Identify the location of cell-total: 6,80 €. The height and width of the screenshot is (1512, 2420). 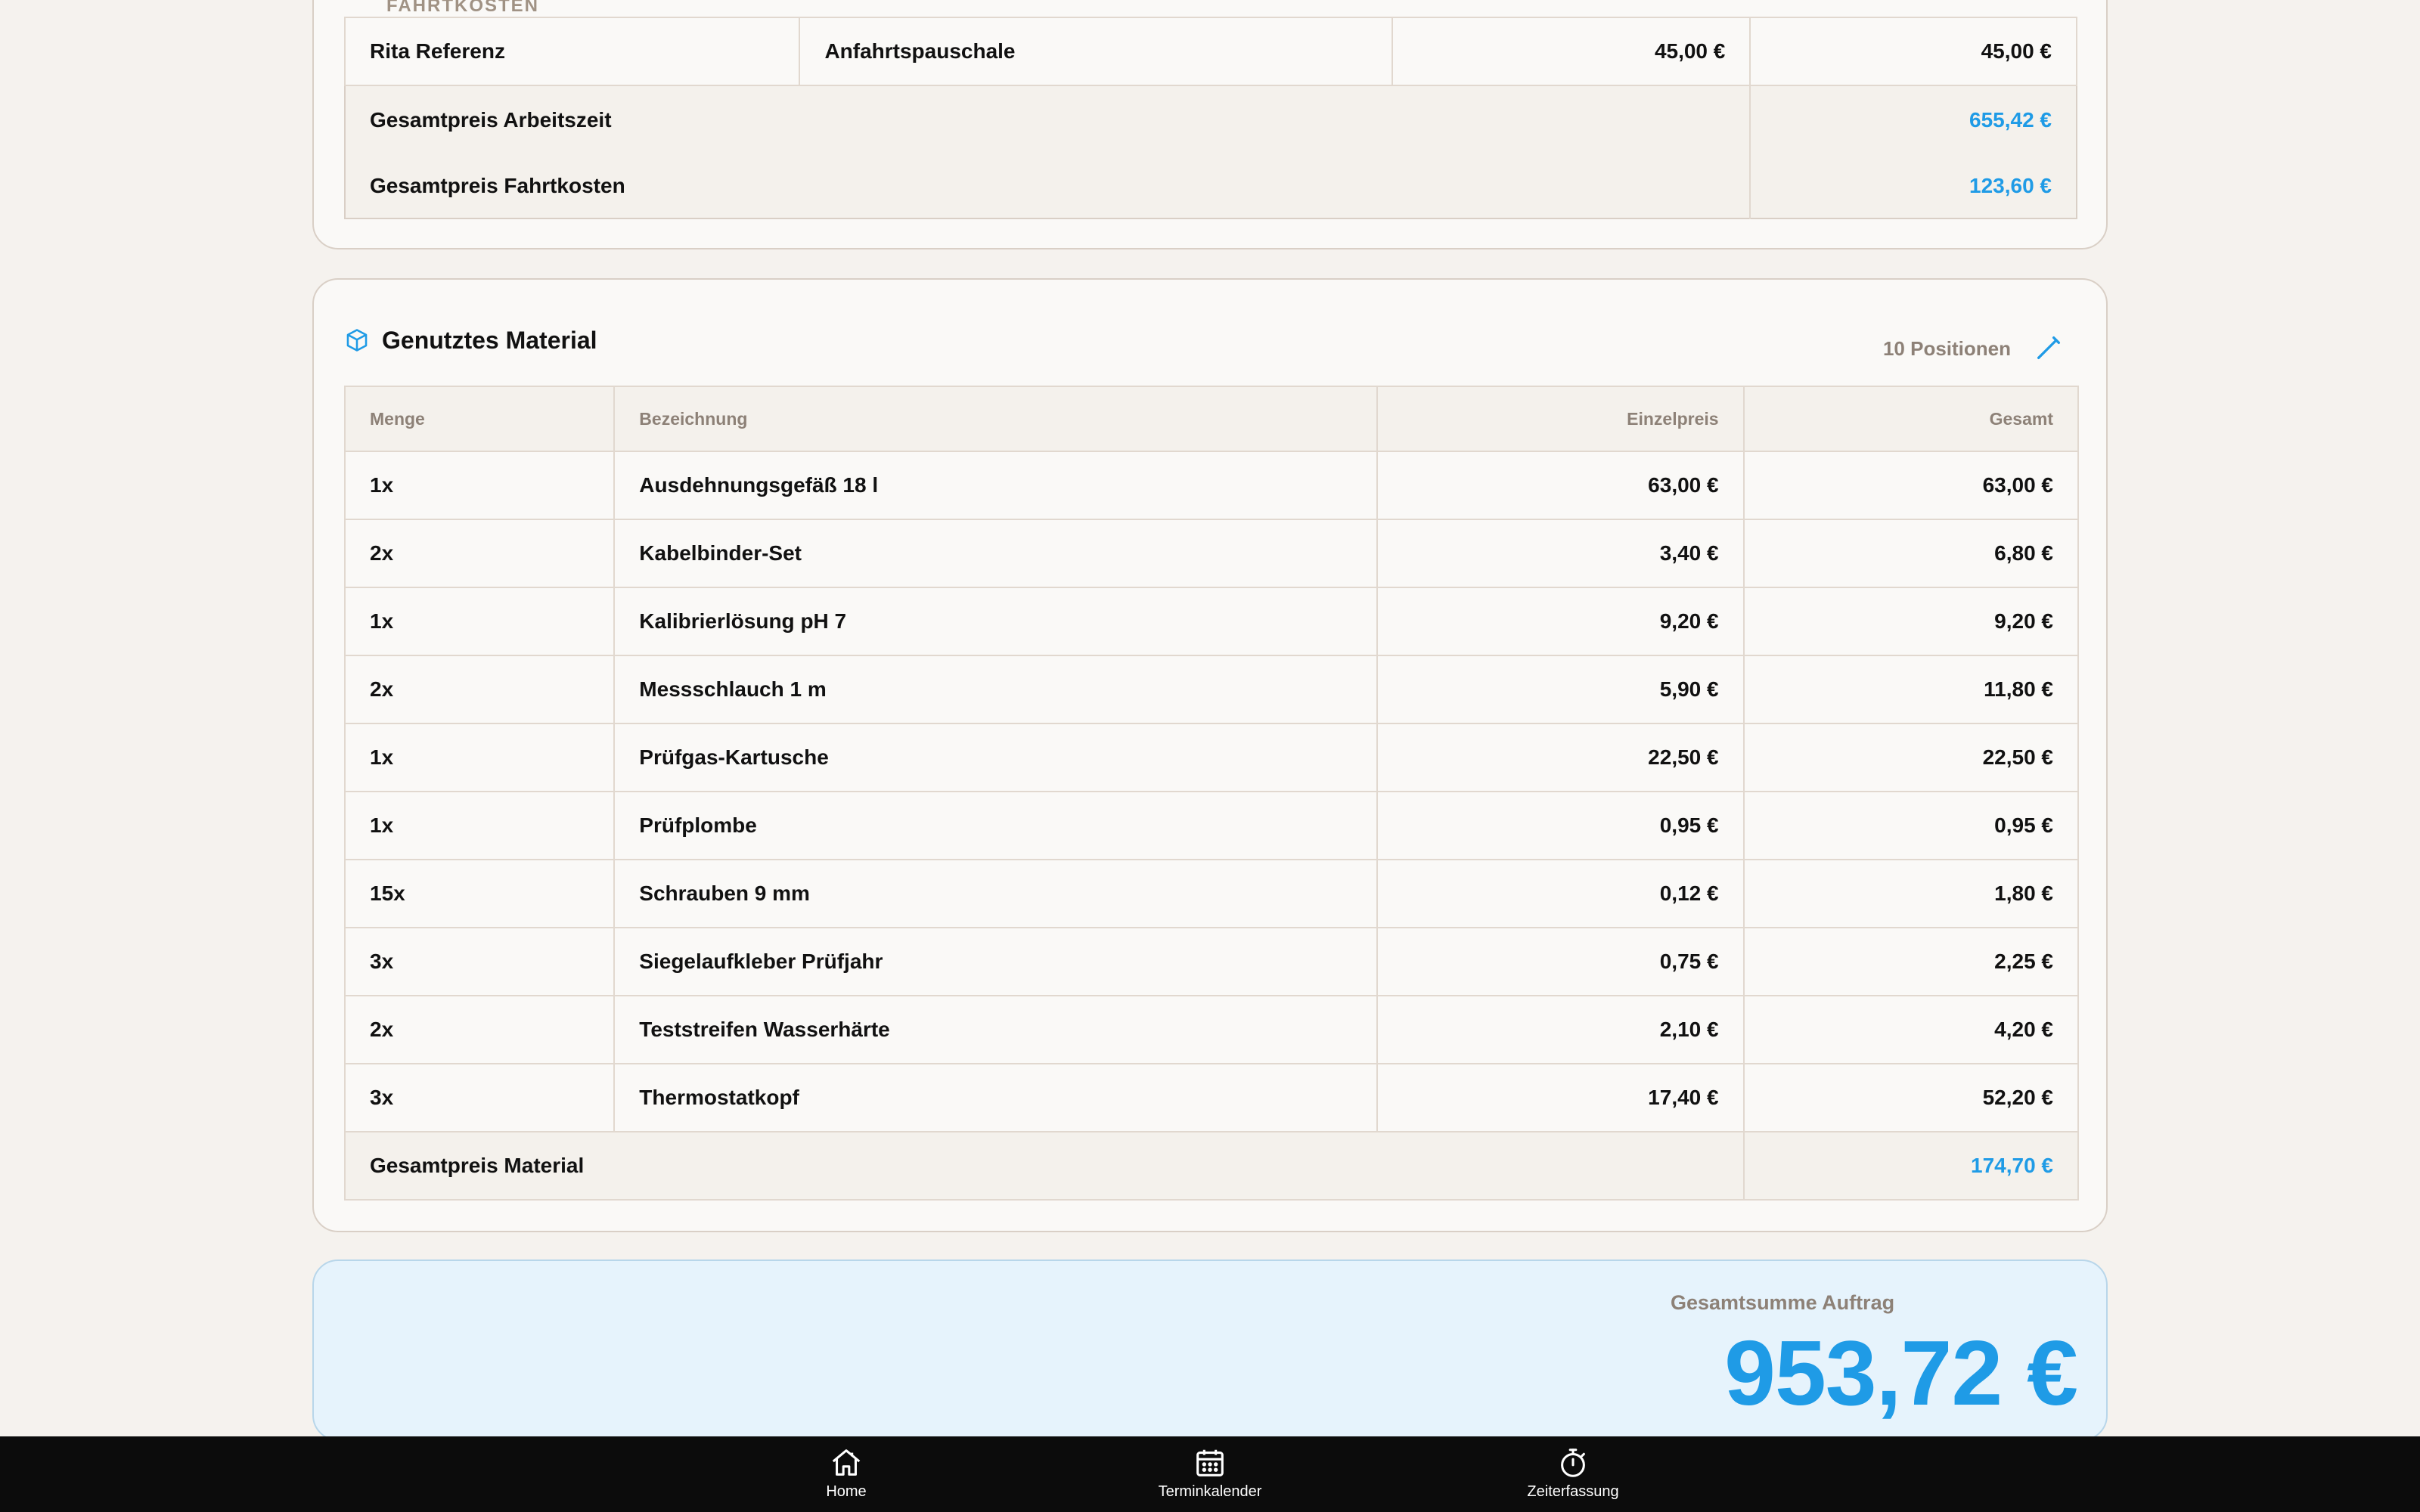
(1911, 553).